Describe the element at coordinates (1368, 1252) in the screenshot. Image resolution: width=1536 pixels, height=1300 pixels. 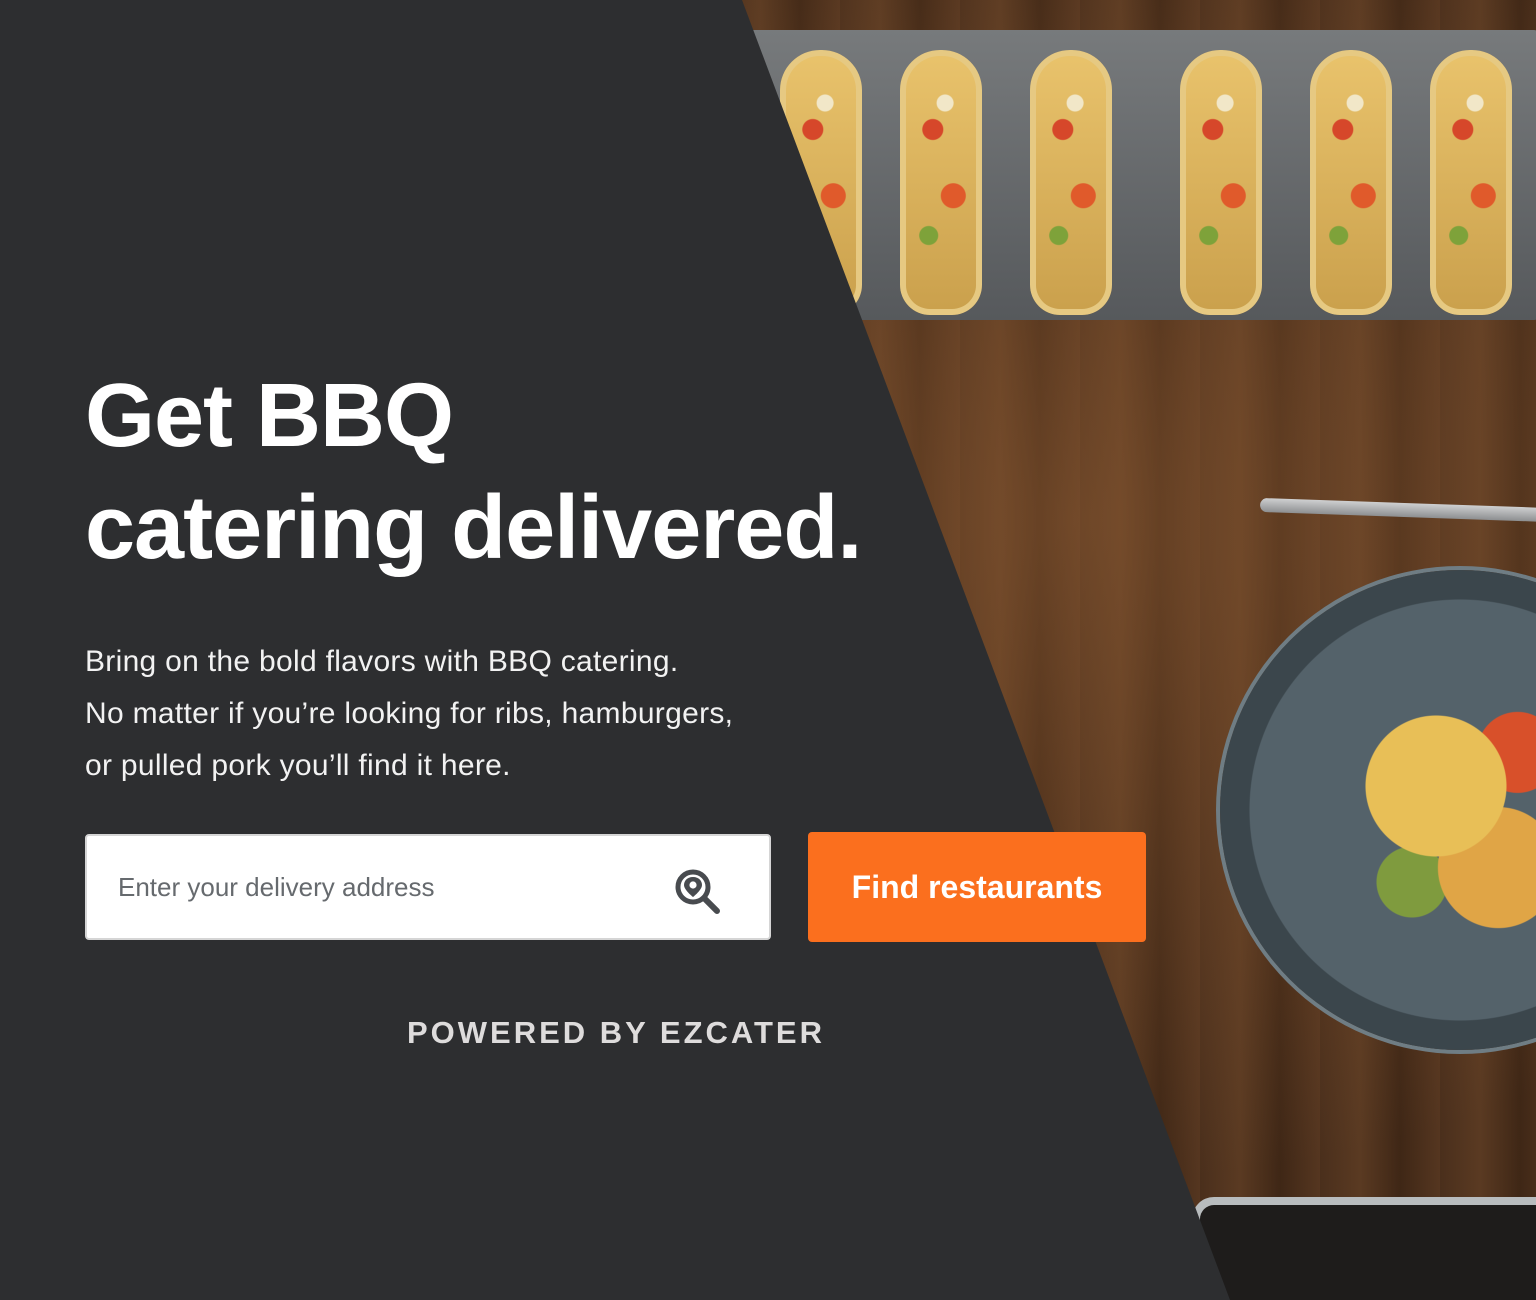
I see `bean-pan` at that location.